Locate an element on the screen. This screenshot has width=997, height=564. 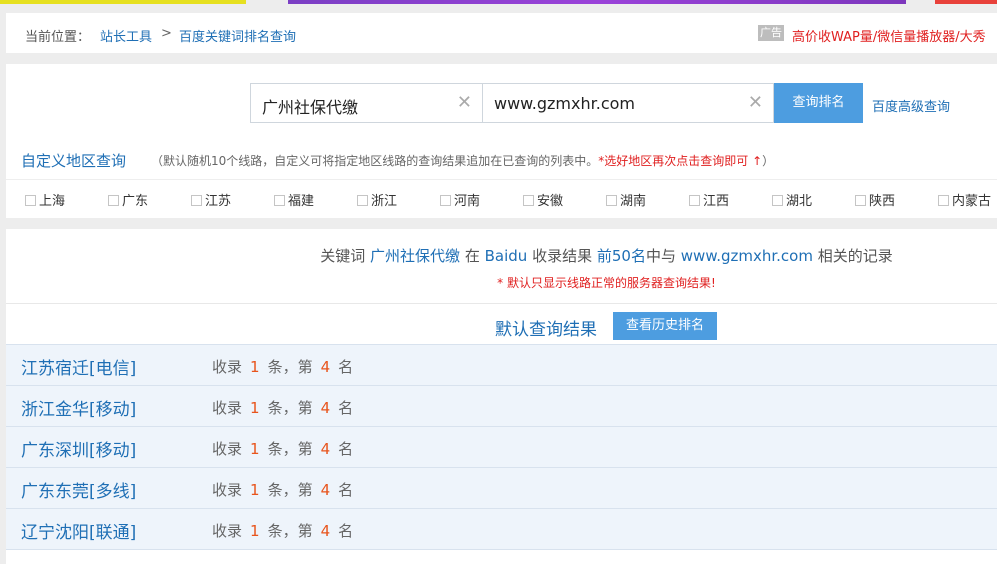
keyword-input-value: 广州社保代缴 is located at coordinates (310, 107).